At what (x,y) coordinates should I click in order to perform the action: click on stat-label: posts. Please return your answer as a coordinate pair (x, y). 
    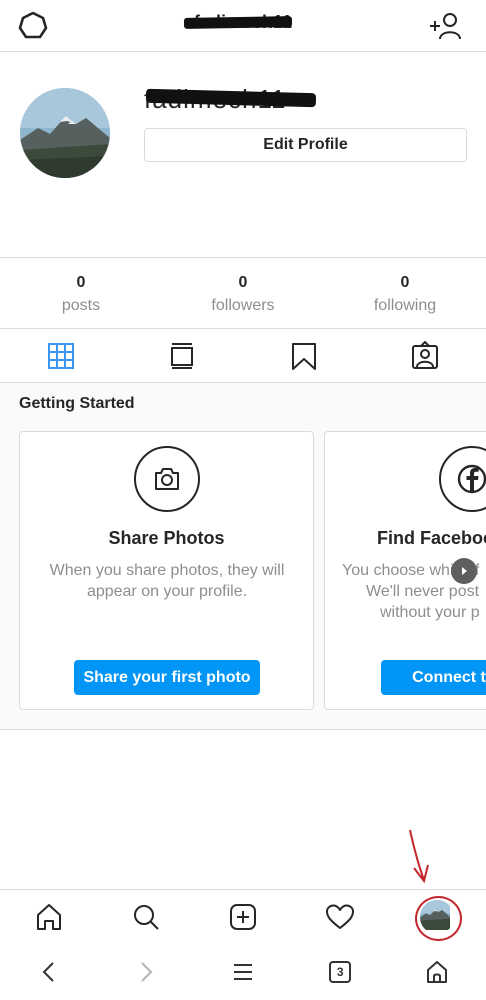
    Looking at the image, I should click on (81, 305).